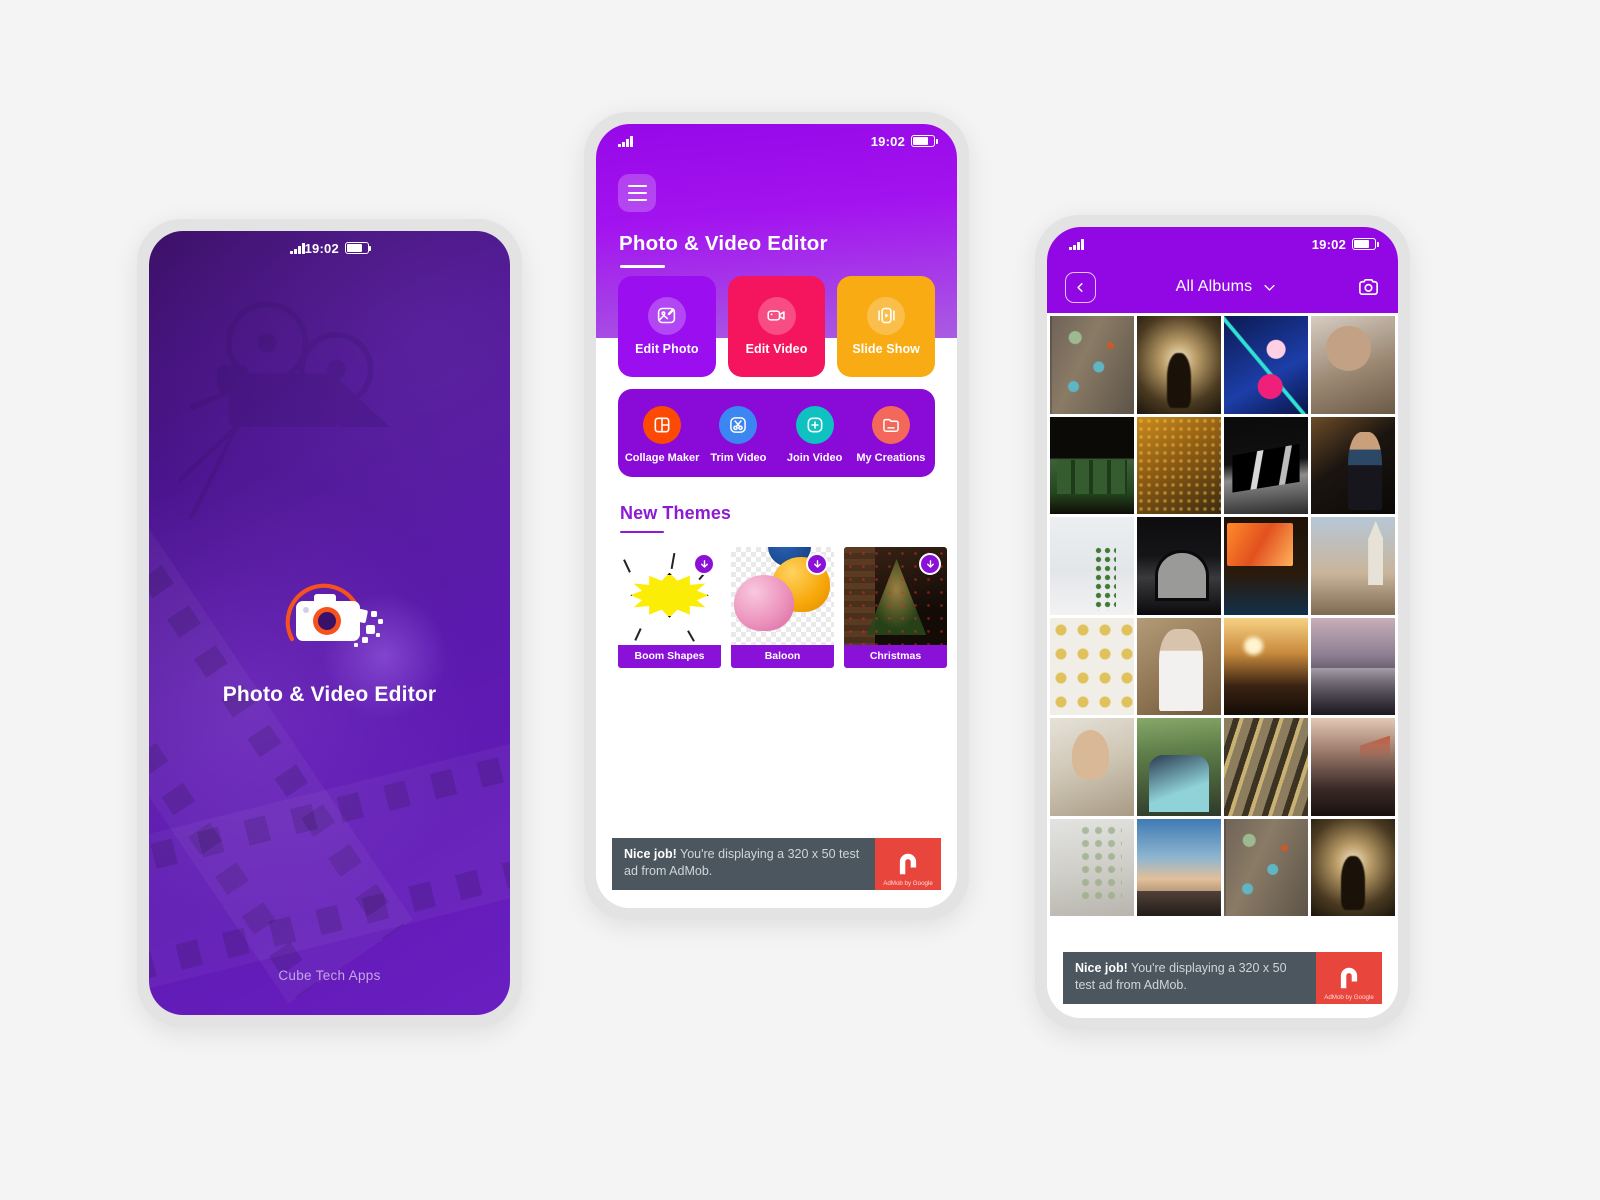 Image resolution: width=1600 pixels, height=1200 pixels. Describe the element at coordinates (637, 193) in the screenshot. I see `hamburger-menu-icon` at that location.